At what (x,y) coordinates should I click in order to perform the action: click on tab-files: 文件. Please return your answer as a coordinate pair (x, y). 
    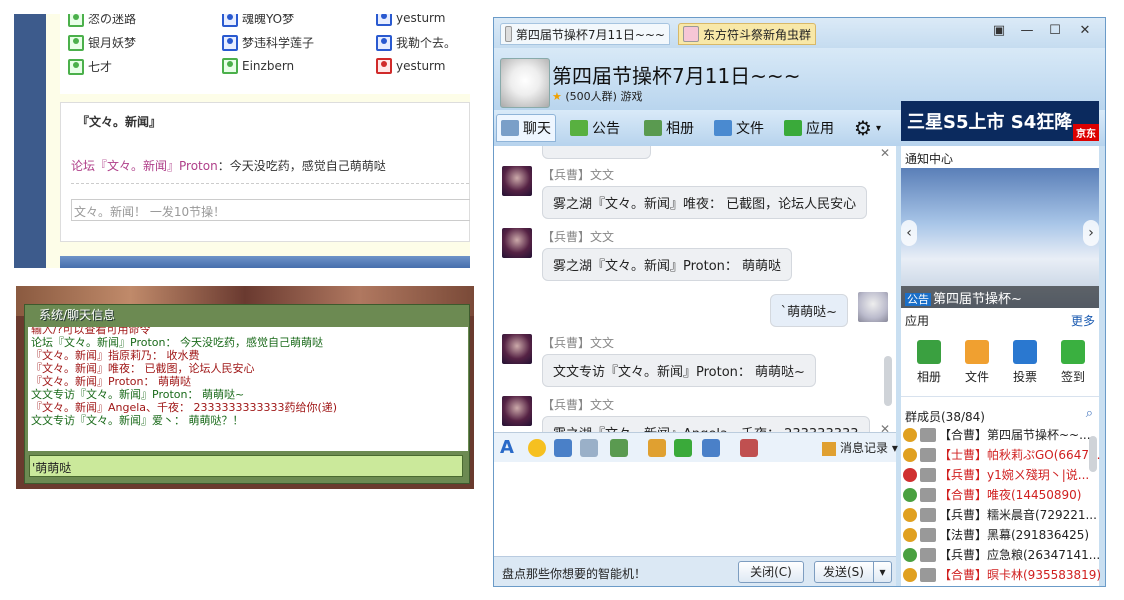
    Looking at the image, I should click on (739, 128).